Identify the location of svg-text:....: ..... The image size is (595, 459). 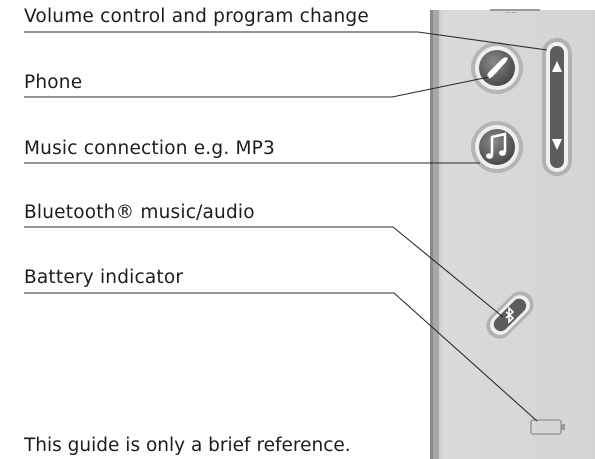
(511, 10).